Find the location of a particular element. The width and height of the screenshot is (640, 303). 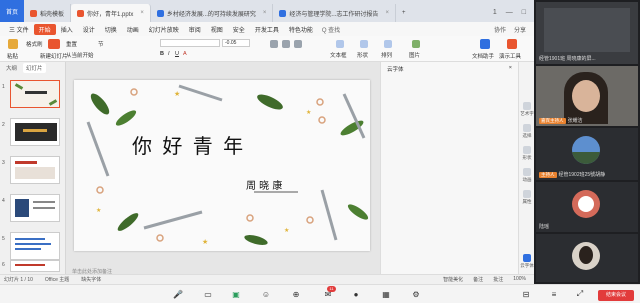

share-button: 分享 is located at coordinates (520, 29).